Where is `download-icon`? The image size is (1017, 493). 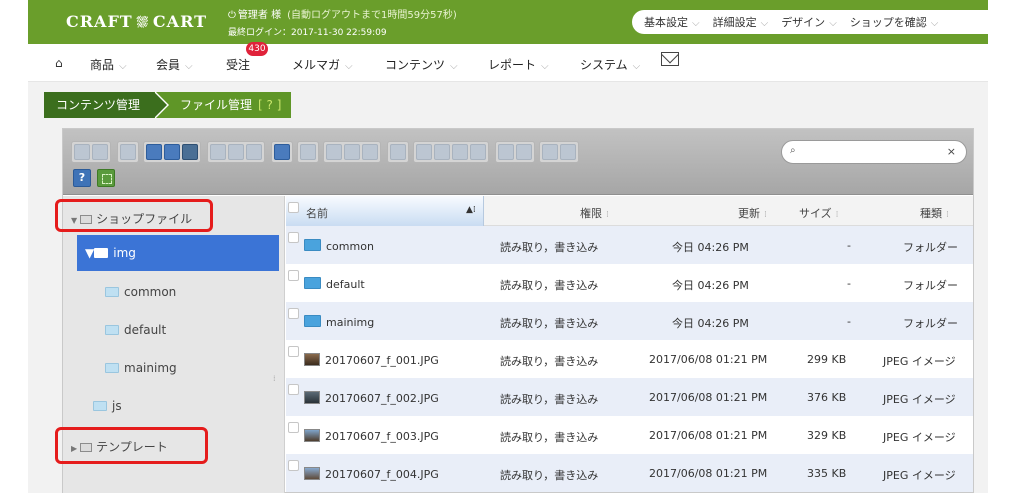 download-icon is located at coordinates (236, 152).